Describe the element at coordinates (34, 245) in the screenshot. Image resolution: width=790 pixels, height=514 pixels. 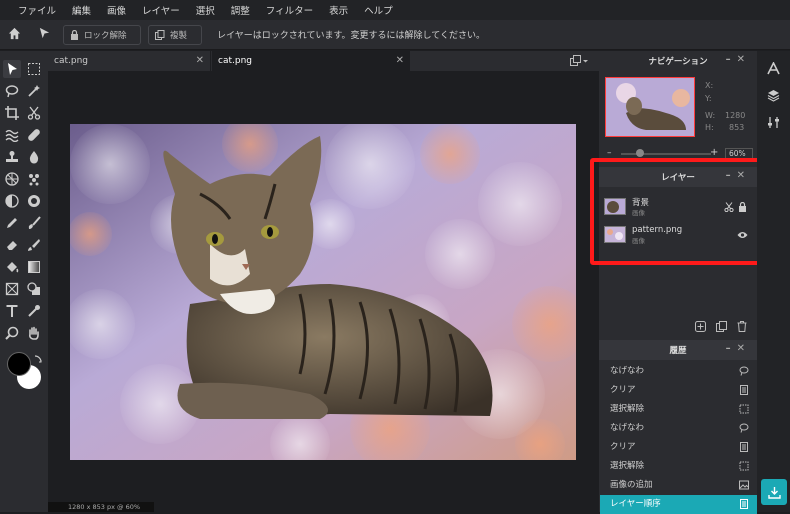
I see `smudge-tool-icon` at that location.